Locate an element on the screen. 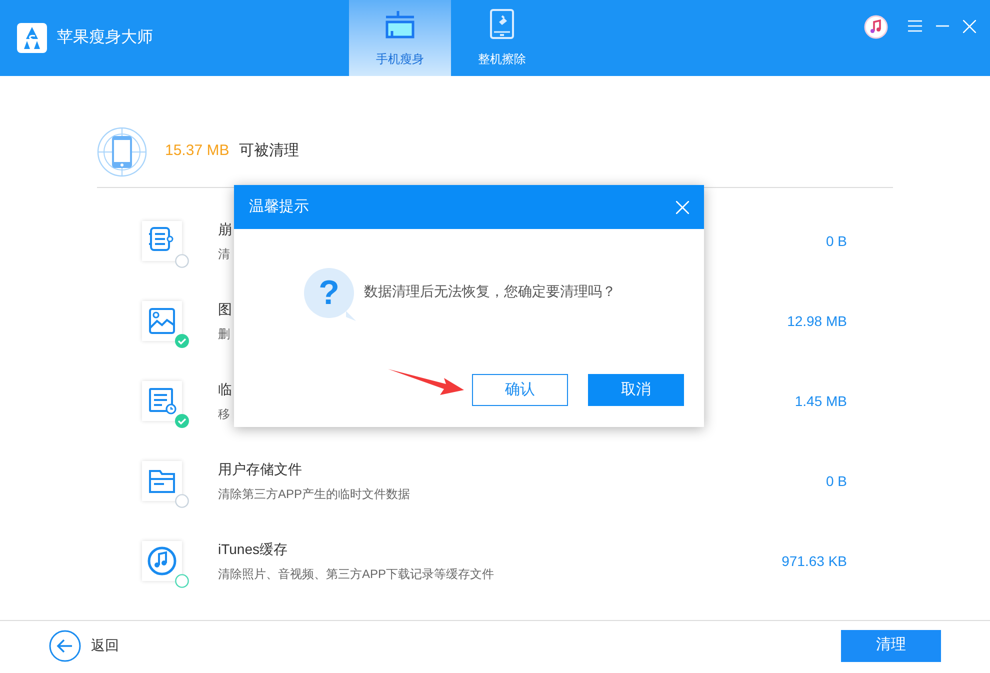  pointer-arrow-icon is located at coordinates (426, 382).